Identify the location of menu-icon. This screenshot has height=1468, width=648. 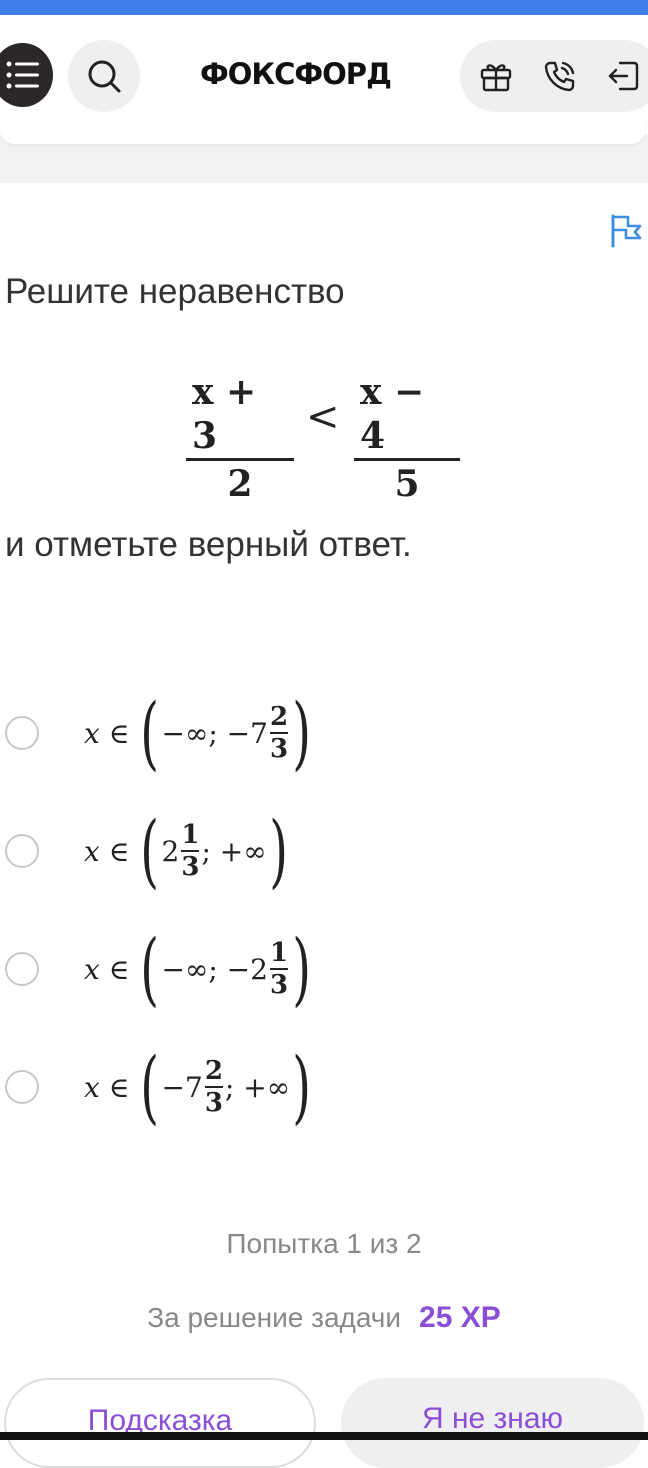
(22, 75).